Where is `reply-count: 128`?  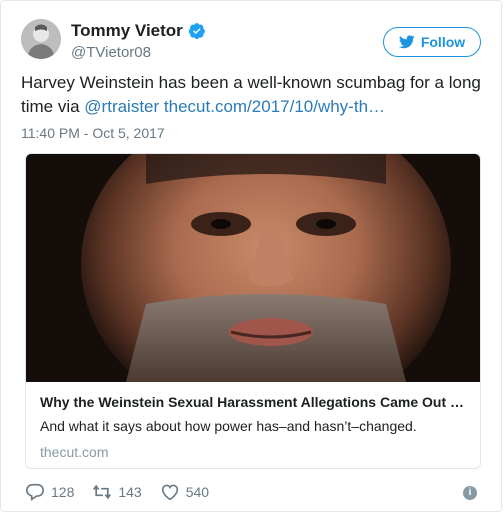
reply-count: 128 is located at coordinates (63, 492).